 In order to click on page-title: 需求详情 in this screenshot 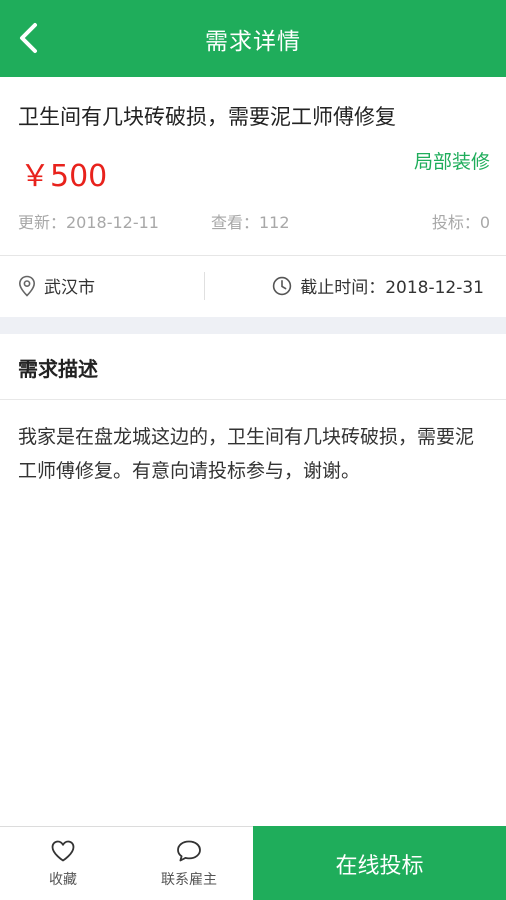, I will do `click(253, 41)`.